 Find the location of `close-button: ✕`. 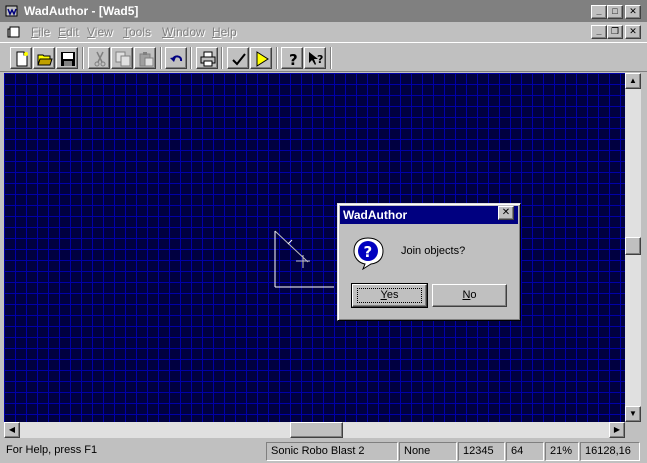

close-button: ✕ is located at coordinates (633, 12).